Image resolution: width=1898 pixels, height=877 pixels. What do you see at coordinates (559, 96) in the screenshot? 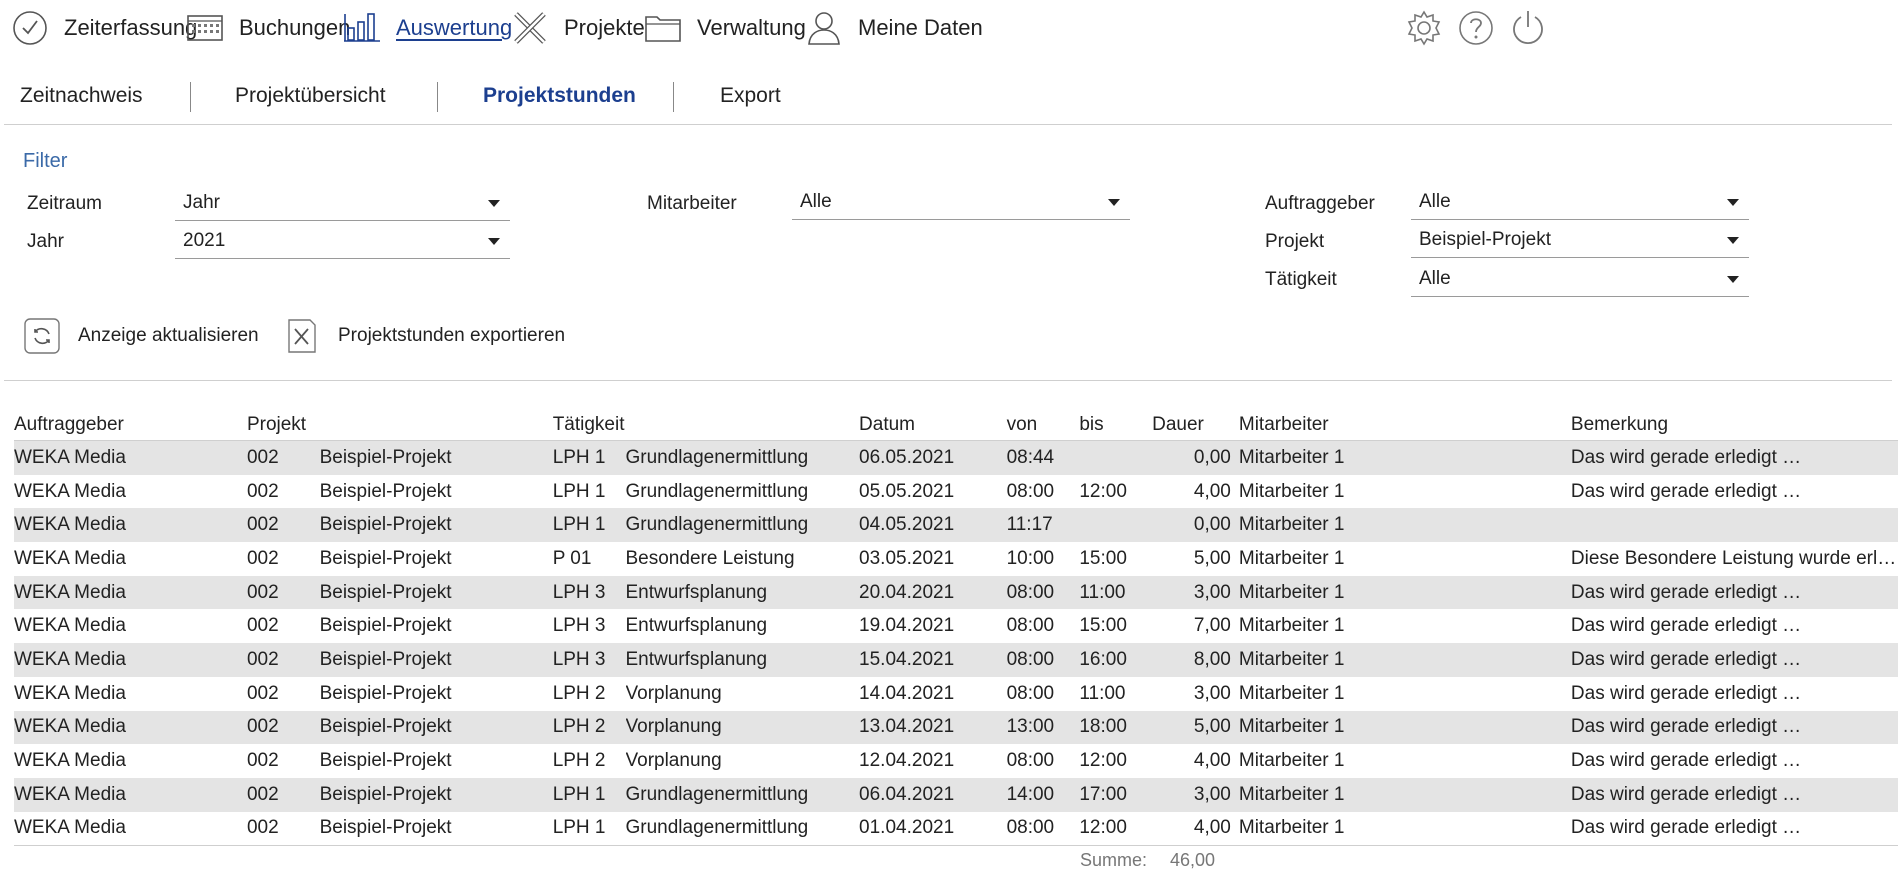
I see `tab-projektstunden: Projektstunden` at bounding box center [559, 96].